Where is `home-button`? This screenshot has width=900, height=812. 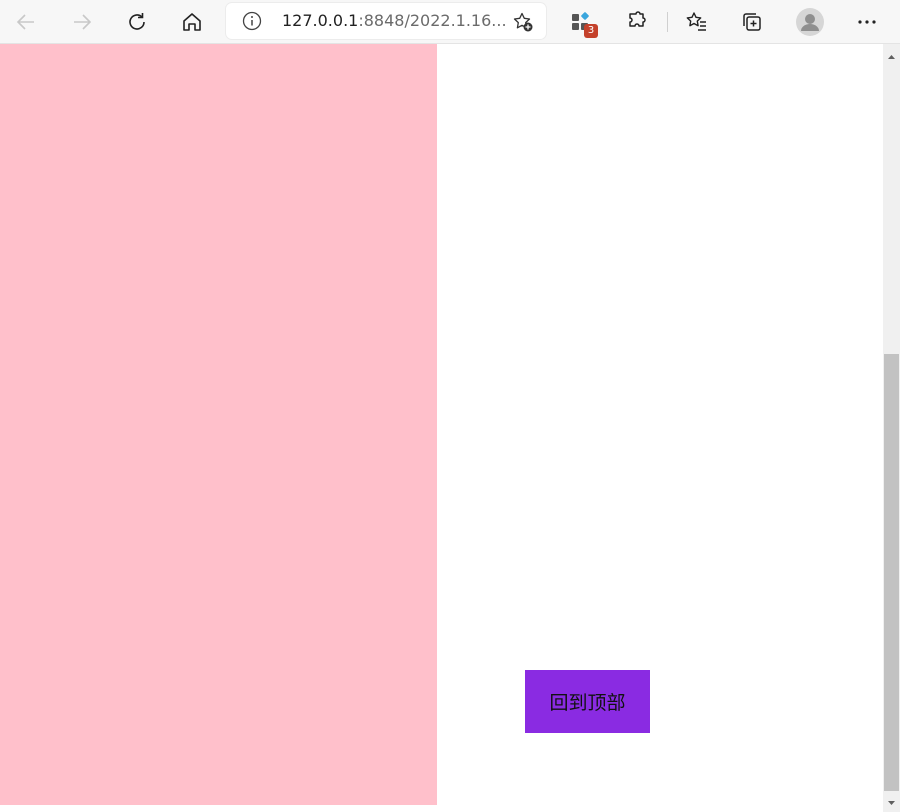
home-button is located at coordinates (192, 22).